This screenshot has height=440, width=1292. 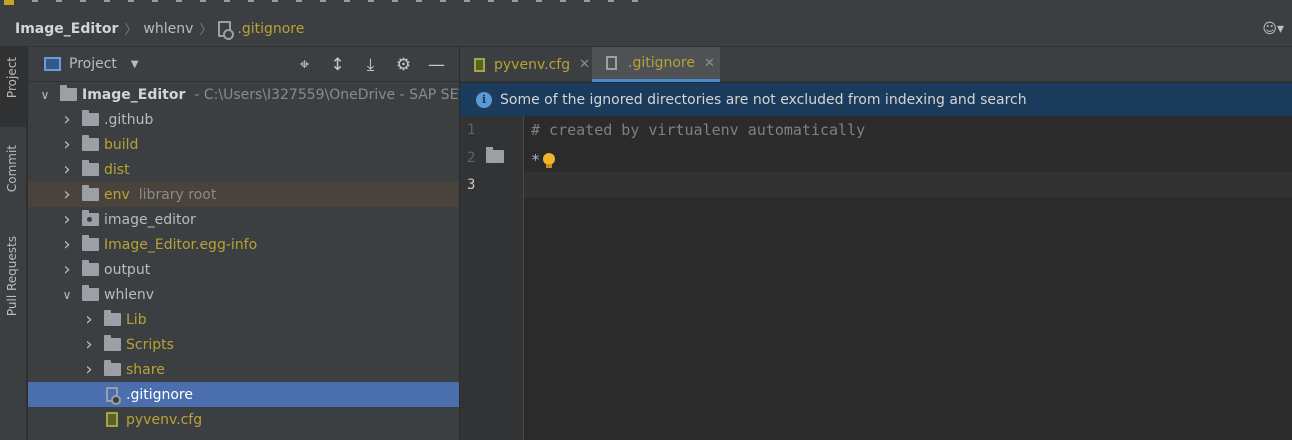 I want to click on expand-all-icon: ↕, so click(x=337, y=65).